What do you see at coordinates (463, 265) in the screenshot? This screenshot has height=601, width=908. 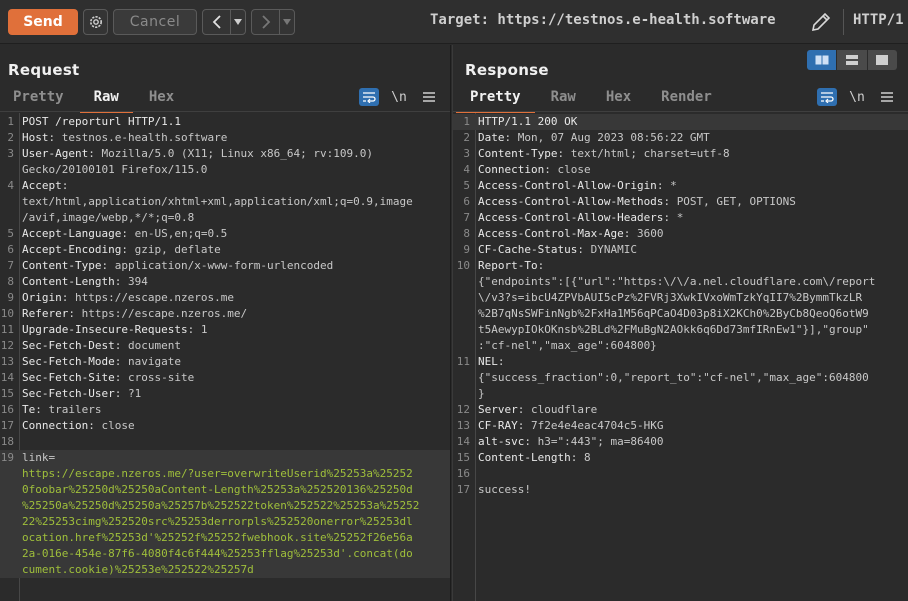 I see `line-number: 10` at bounding box center [463, 265].